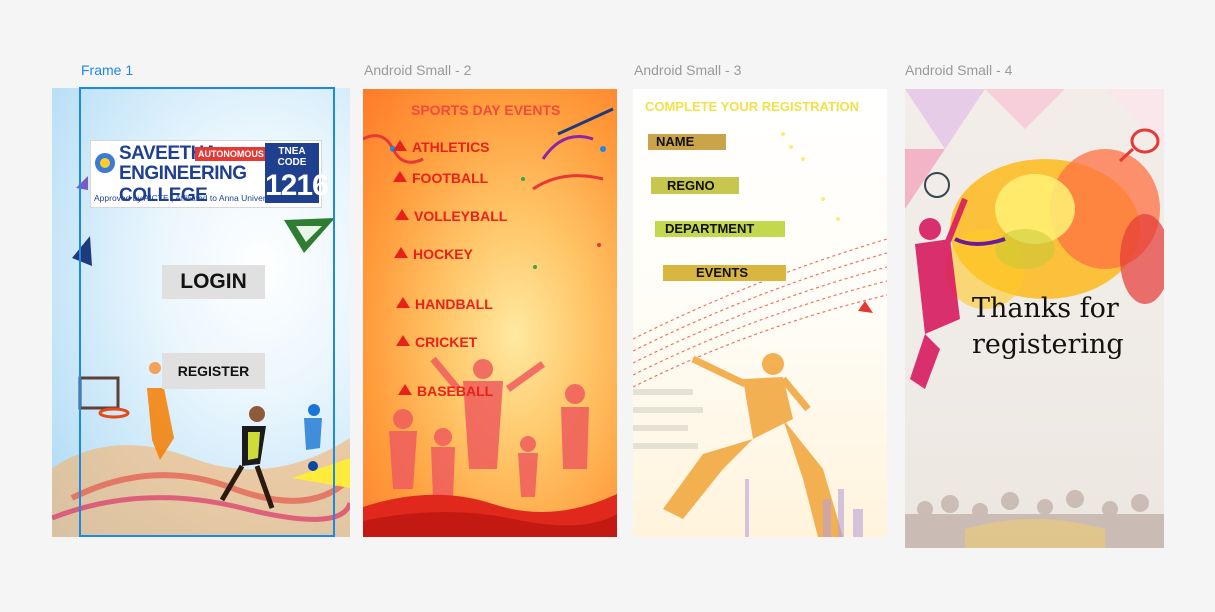 This screenshot has width=1215, height=612. What do you see at coordinates (724, 273) in the screenshot?
I see `events-field: EVENTS` at bounding box center [724, 273].